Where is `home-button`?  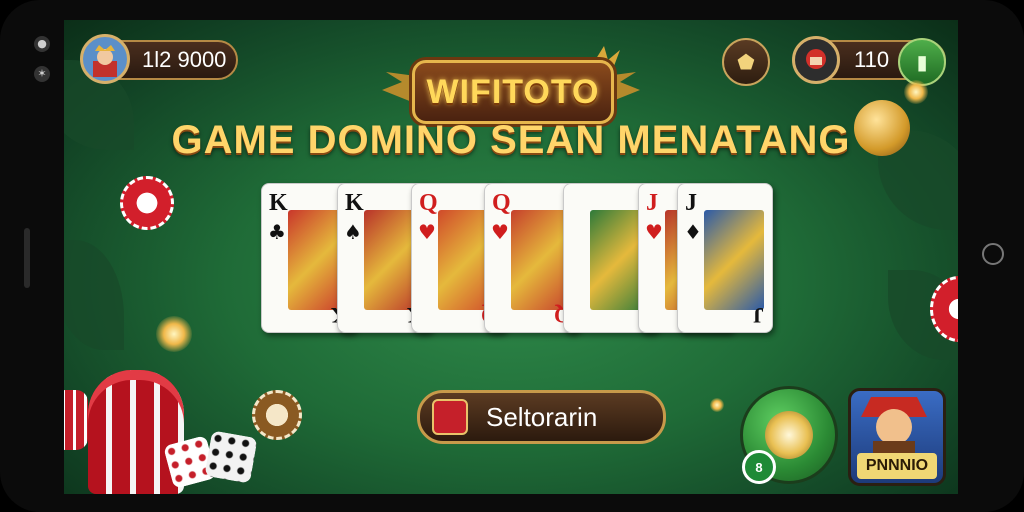
home-button is located at coordinates (993, 254).